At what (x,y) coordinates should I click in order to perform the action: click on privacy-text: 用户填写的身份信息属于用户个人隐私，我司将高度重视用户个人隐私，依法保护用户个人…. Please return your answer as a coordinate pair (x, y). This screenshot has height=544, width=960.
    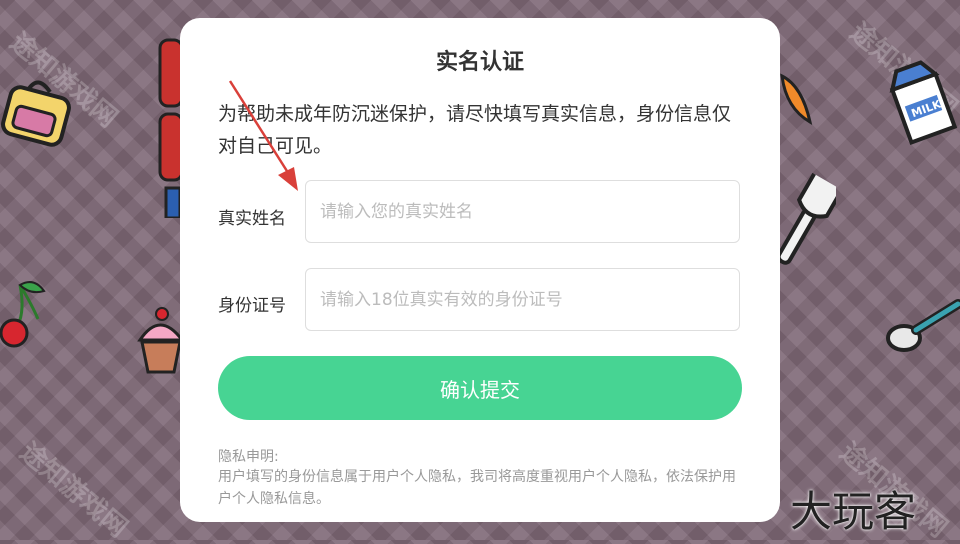
    Looking at the image, I should click on (477, 488).